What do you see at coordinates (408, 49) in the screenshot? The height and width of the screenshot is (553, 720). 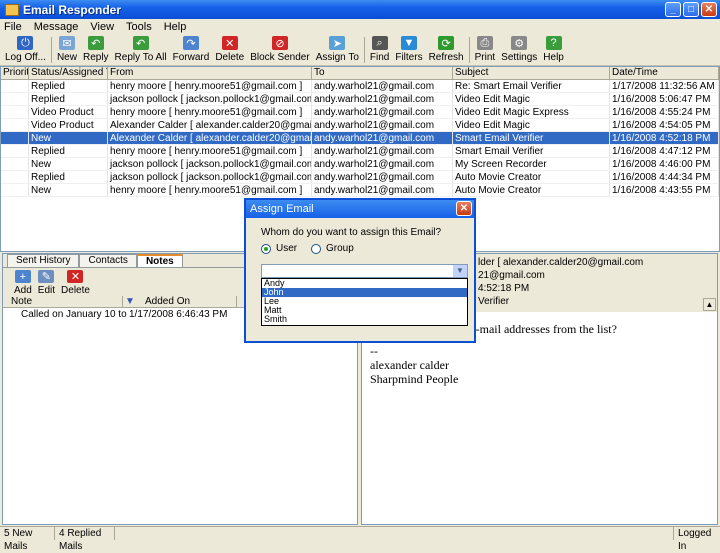 I see `filters-button: ▼ Filters` at bounding box center [408, 49].